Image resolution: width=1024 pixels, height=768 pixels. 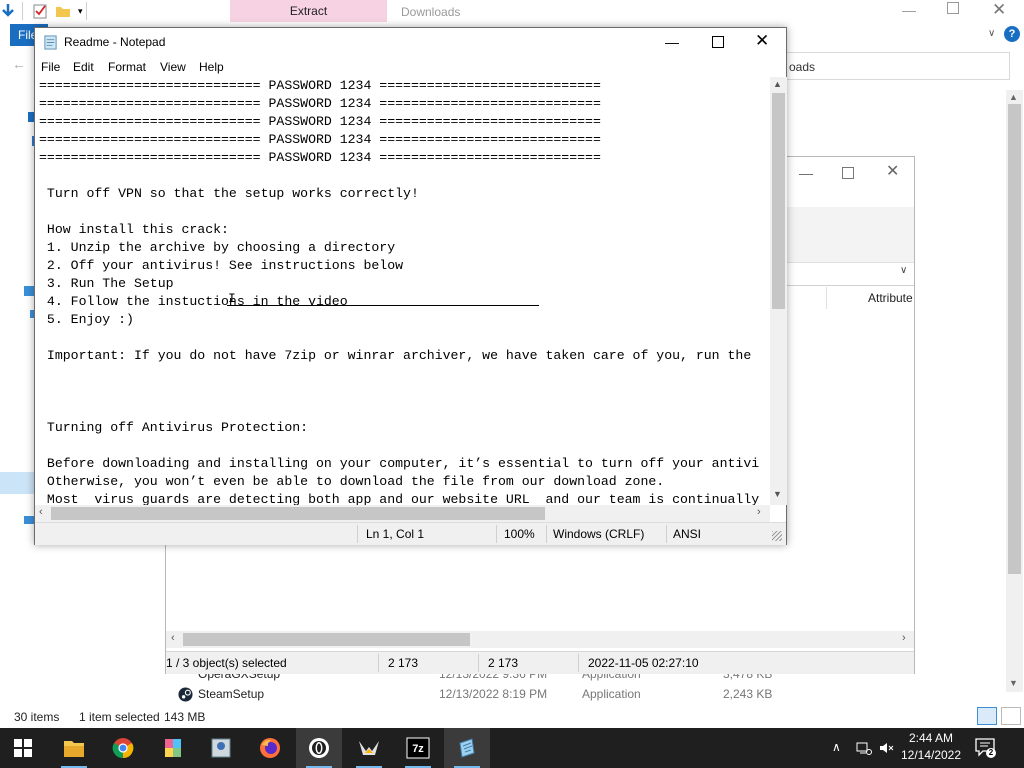 I want to click on 7zip-icon: 7z, so click(x=418, y=748).